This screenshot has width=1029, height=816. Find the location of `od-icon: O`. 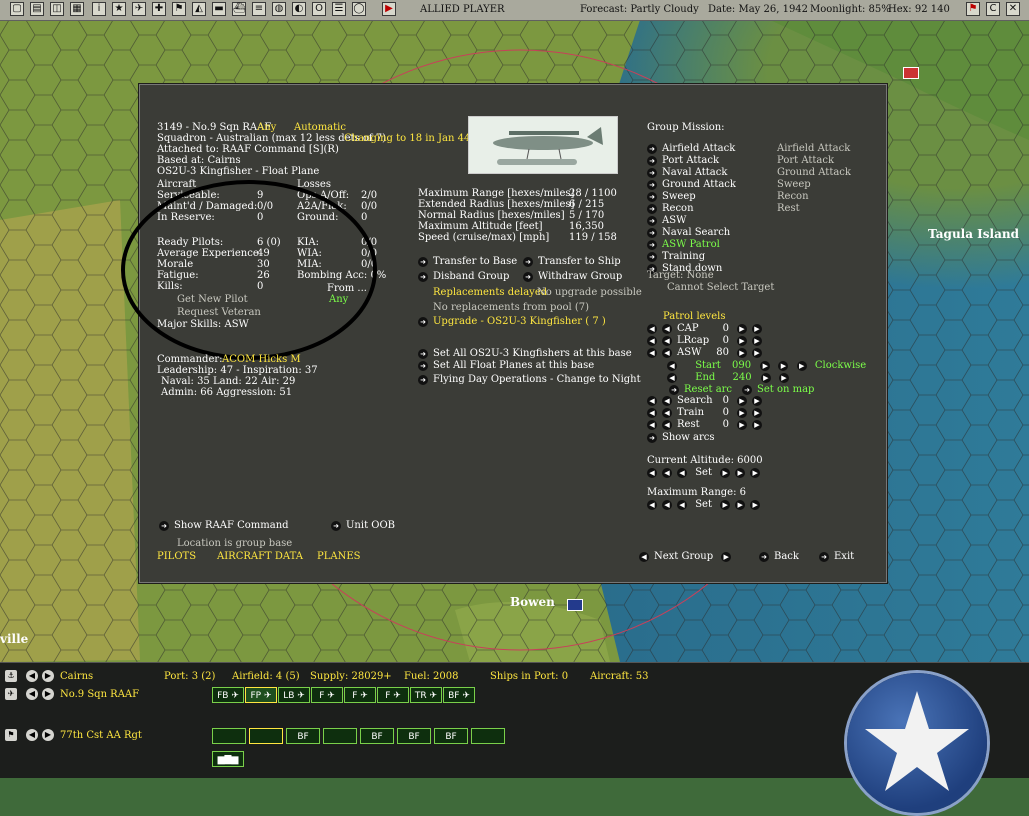

od-icon: O is located at coordinates (319, 9).